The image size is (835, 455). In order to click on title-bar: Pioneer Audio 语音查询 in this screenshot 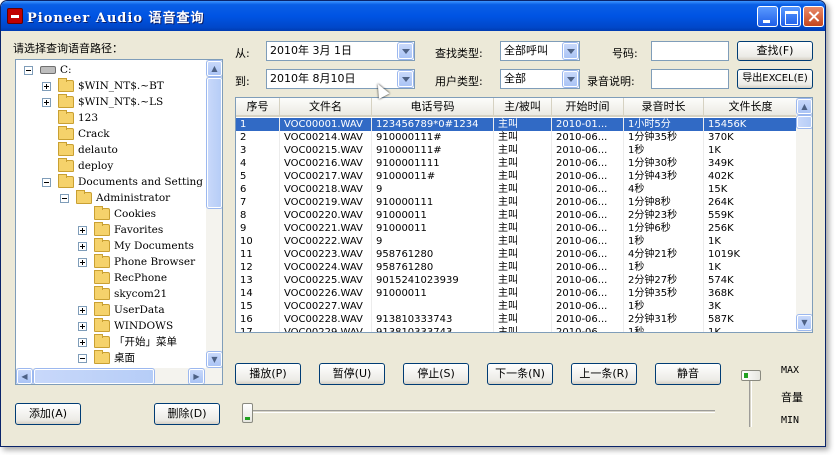, I will do `click(413, 16)`.